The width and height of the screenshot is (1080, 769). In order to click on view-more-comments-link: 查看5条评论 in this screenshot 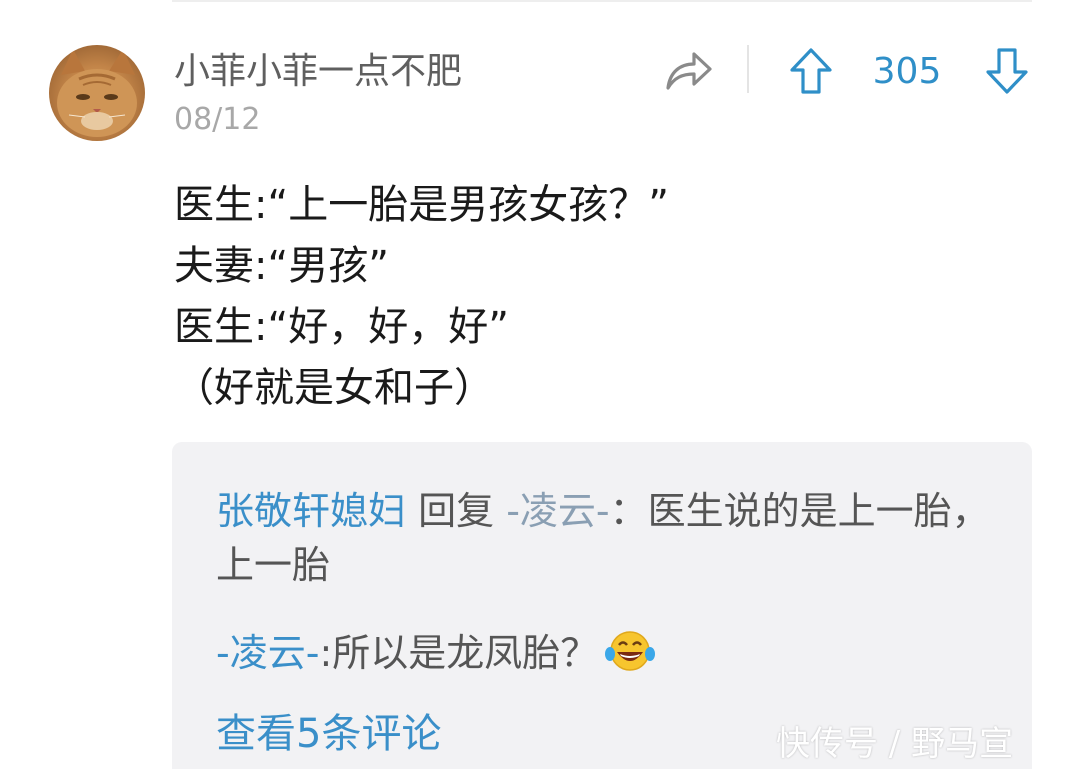, I will do `click(328, 734)`.